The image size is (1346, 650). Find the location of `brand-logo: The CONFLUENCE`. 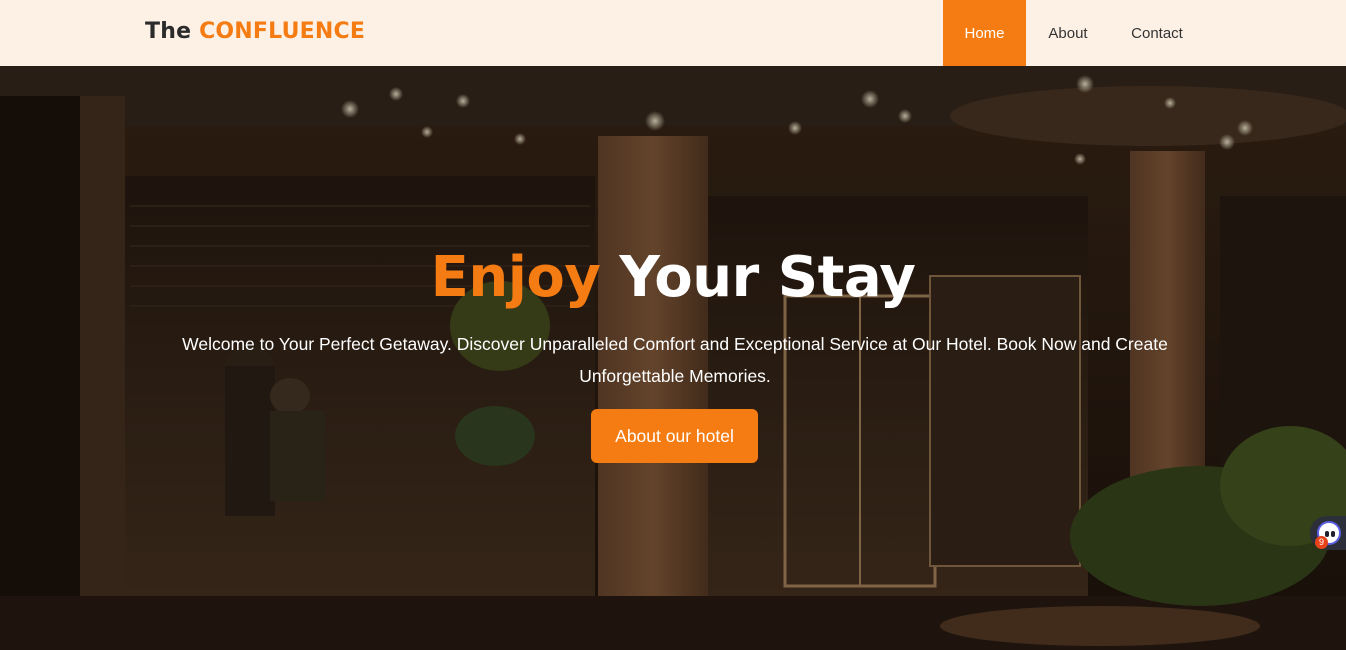

brand-logo: The CONFLUENCE is located at coordinates (255, 31).